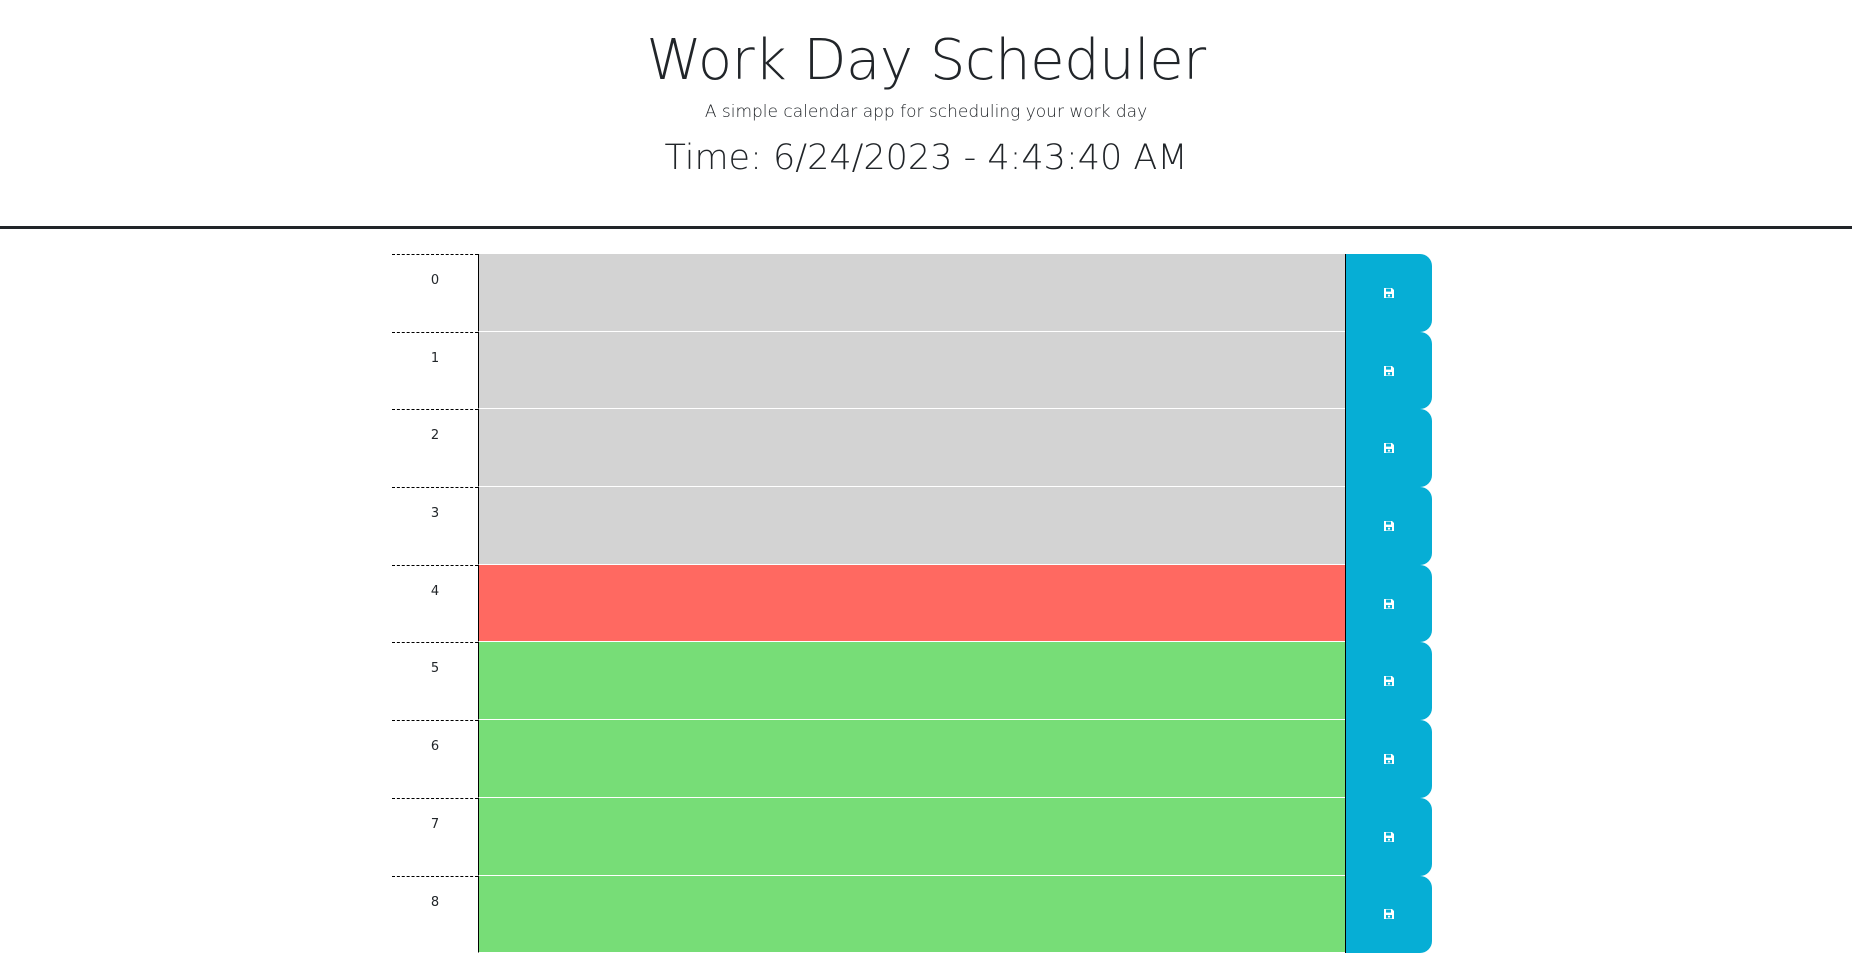 Image resolution: width=1852 pixels, height=953 pixels. Describe the element at coordinates (435, 293) in the screenshot. I see `hour-label: 0` at that location.